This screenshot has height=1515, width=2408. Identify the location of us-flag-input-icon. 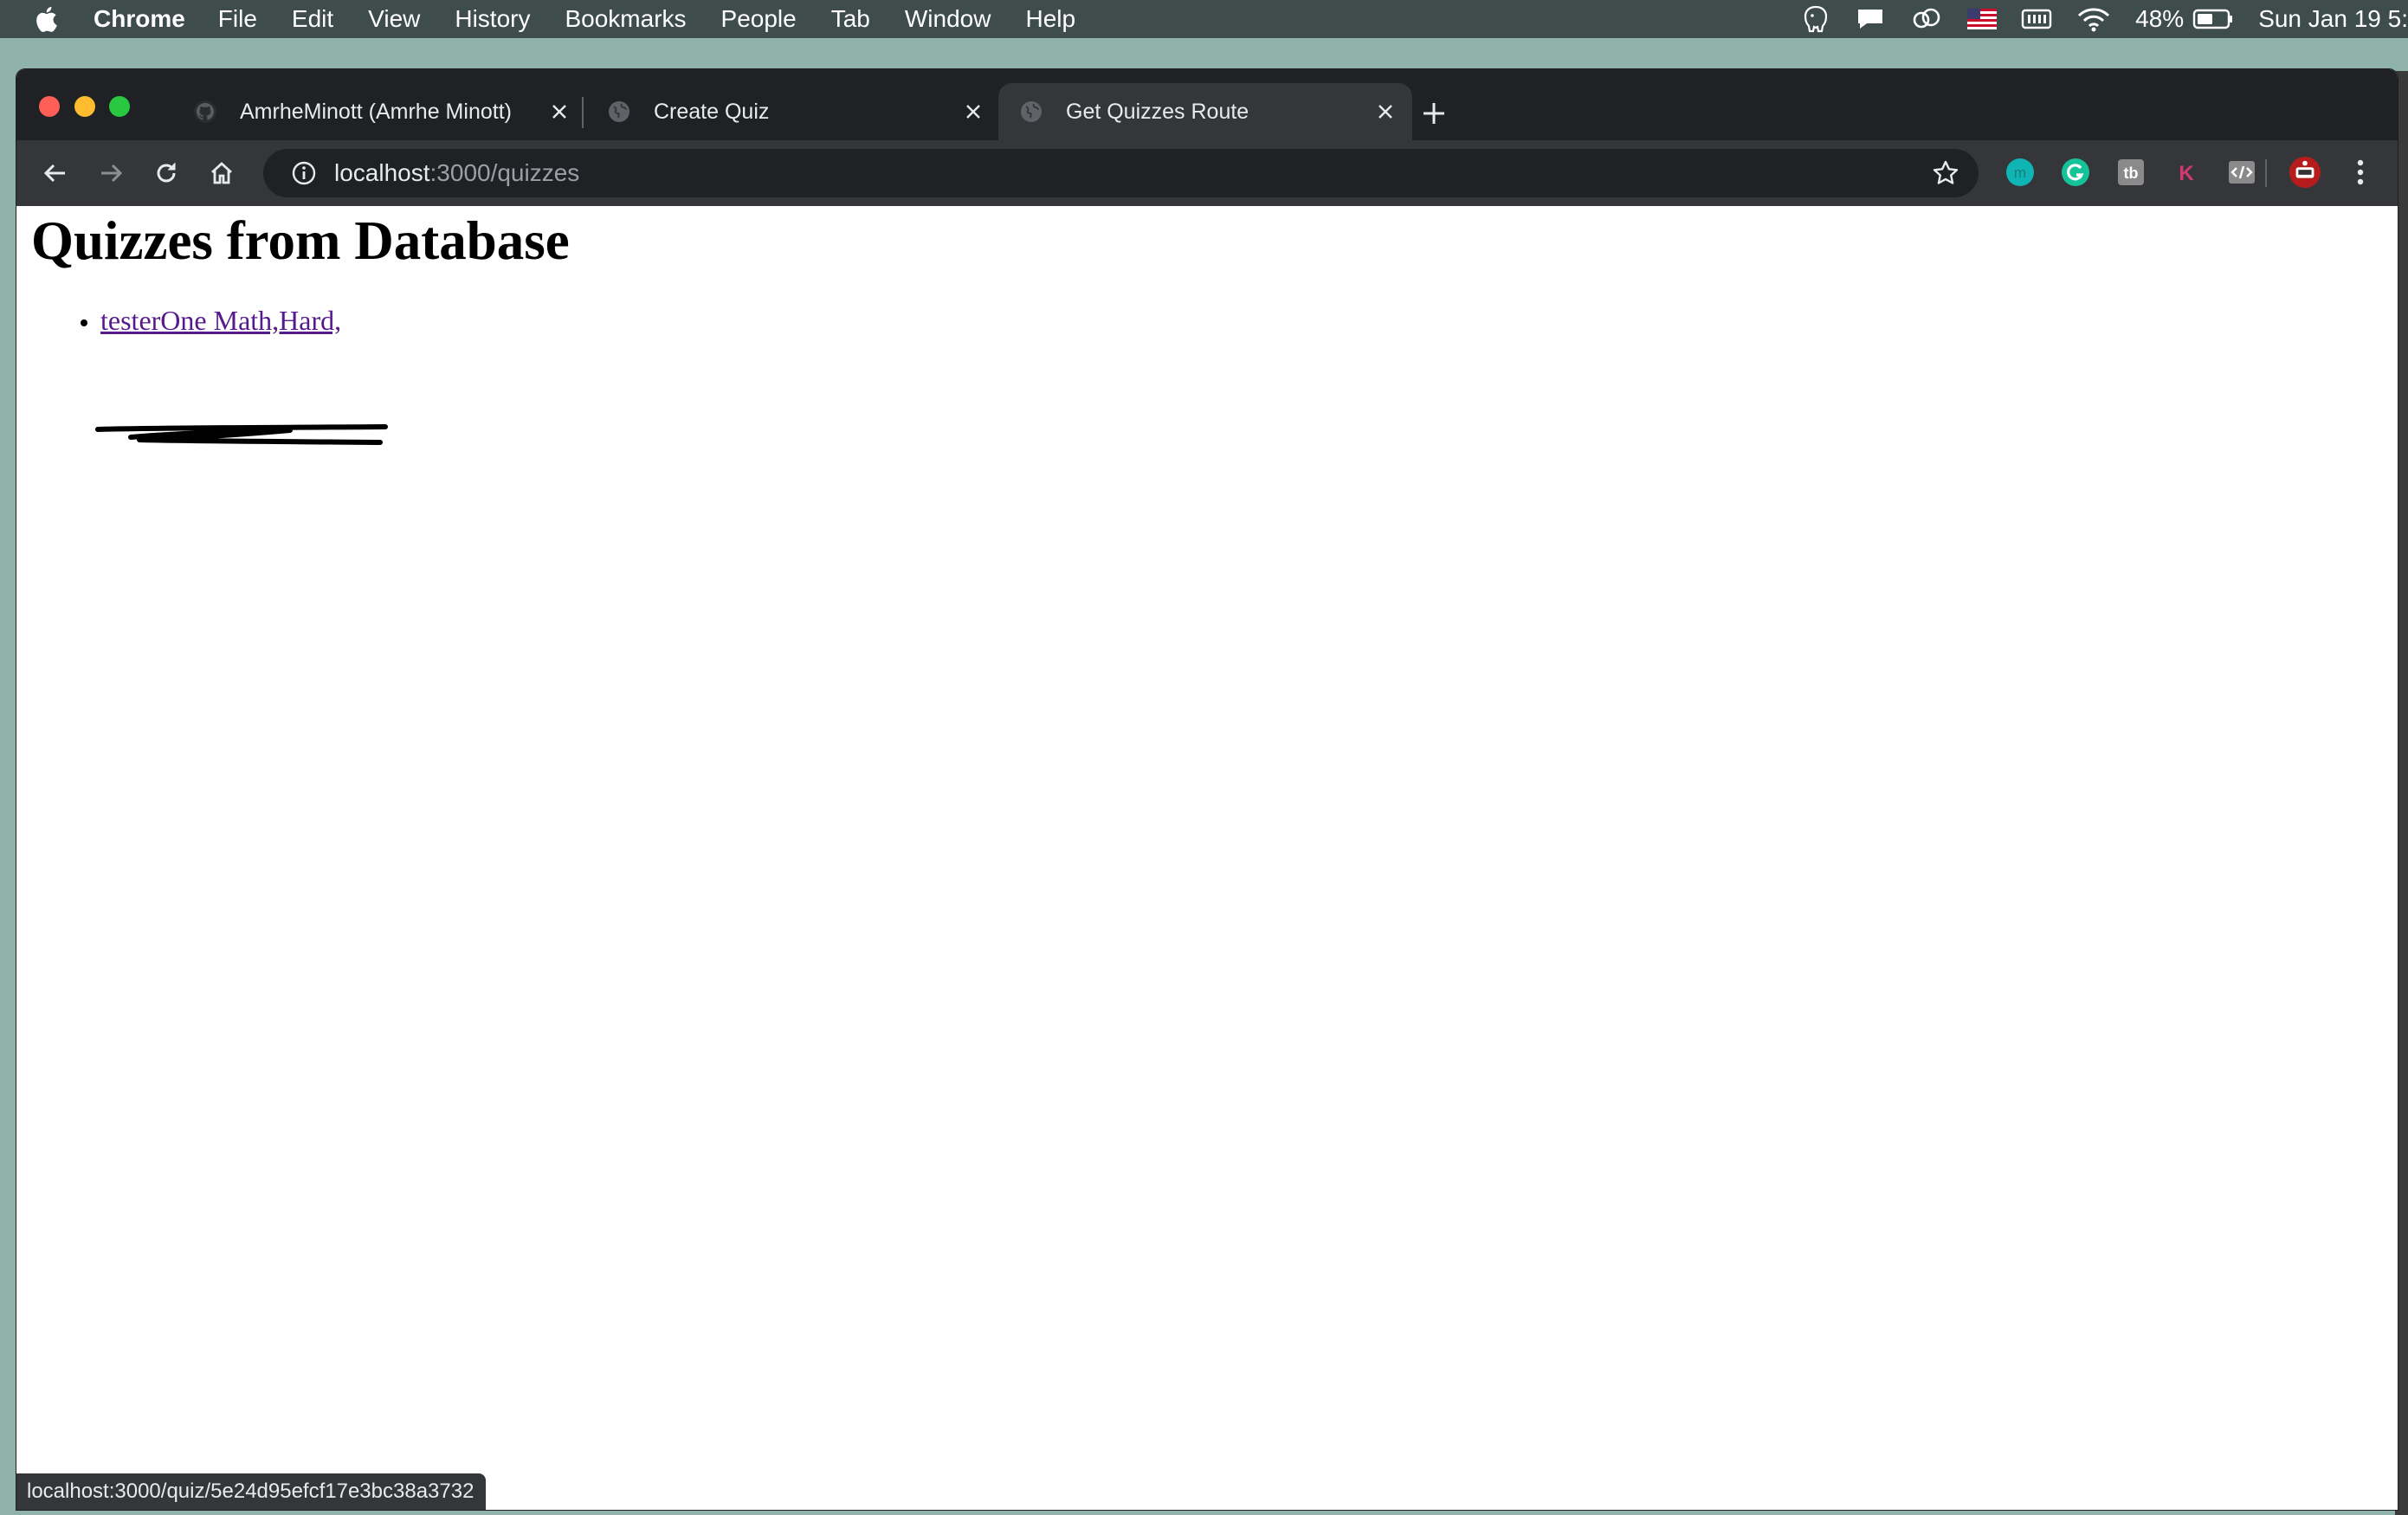
(1983, 19).